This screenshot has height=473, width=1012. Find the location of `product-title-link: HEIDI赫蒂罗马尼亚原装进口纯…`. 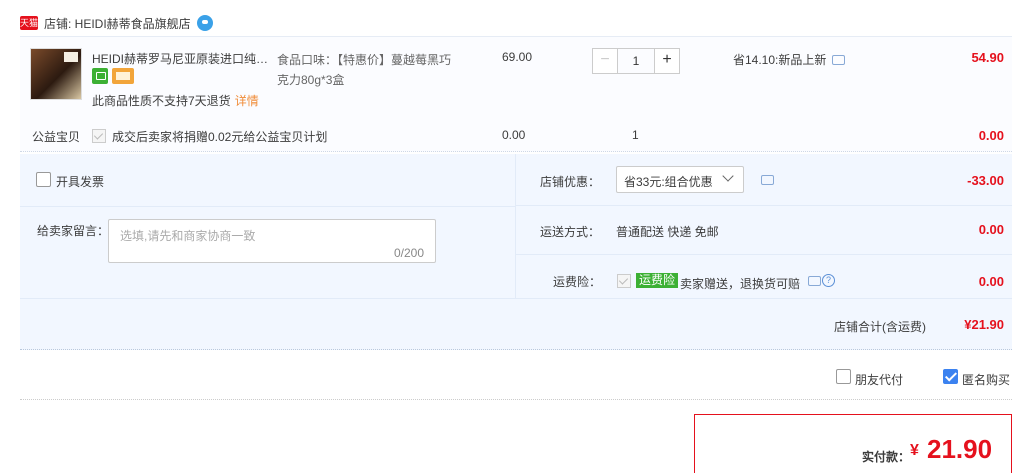

product-title-link: HEIDI赫蒂罗马尼亚原装进口纯… is located at coordinates (181, 58).